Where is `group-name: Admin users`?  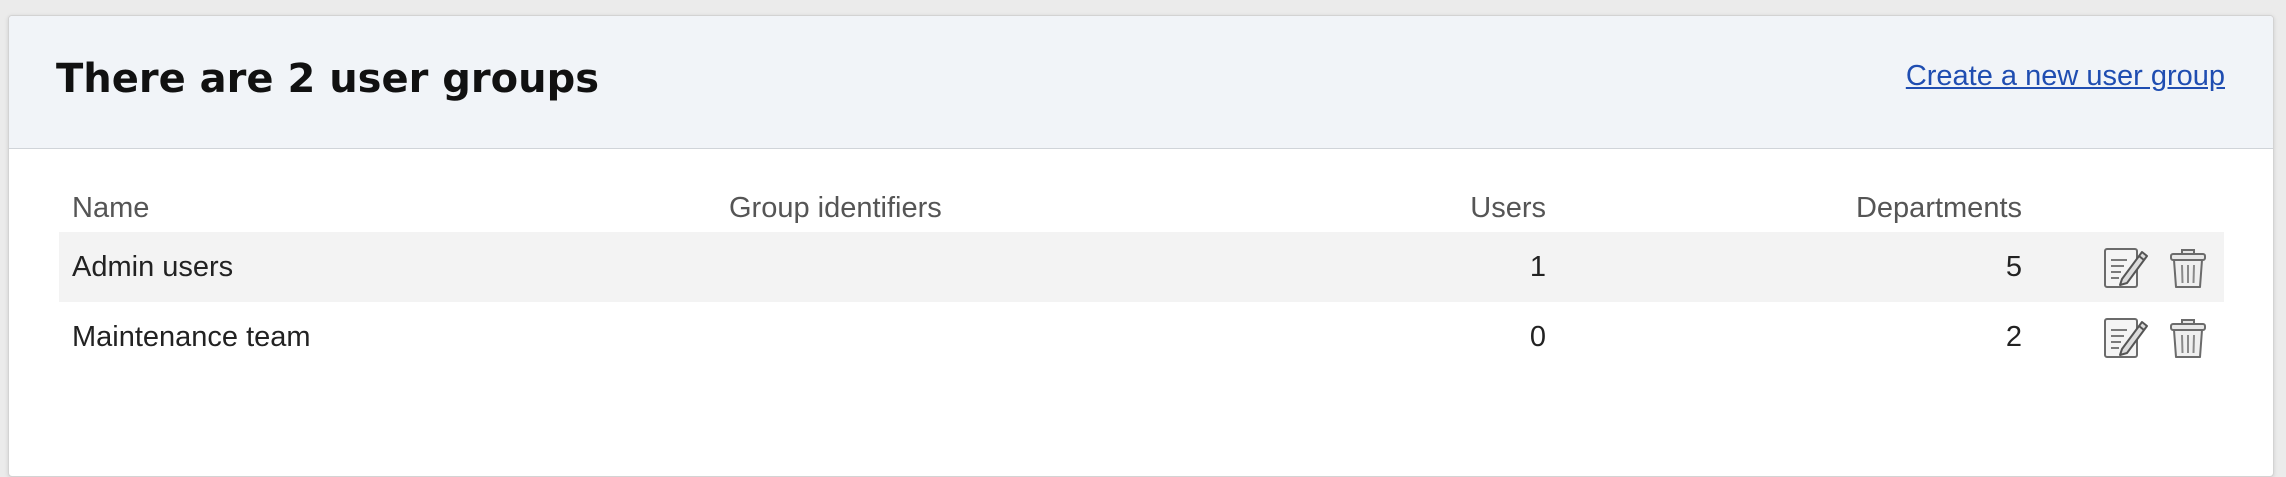
group-name: Admin users is located at coordinates (153, 267).